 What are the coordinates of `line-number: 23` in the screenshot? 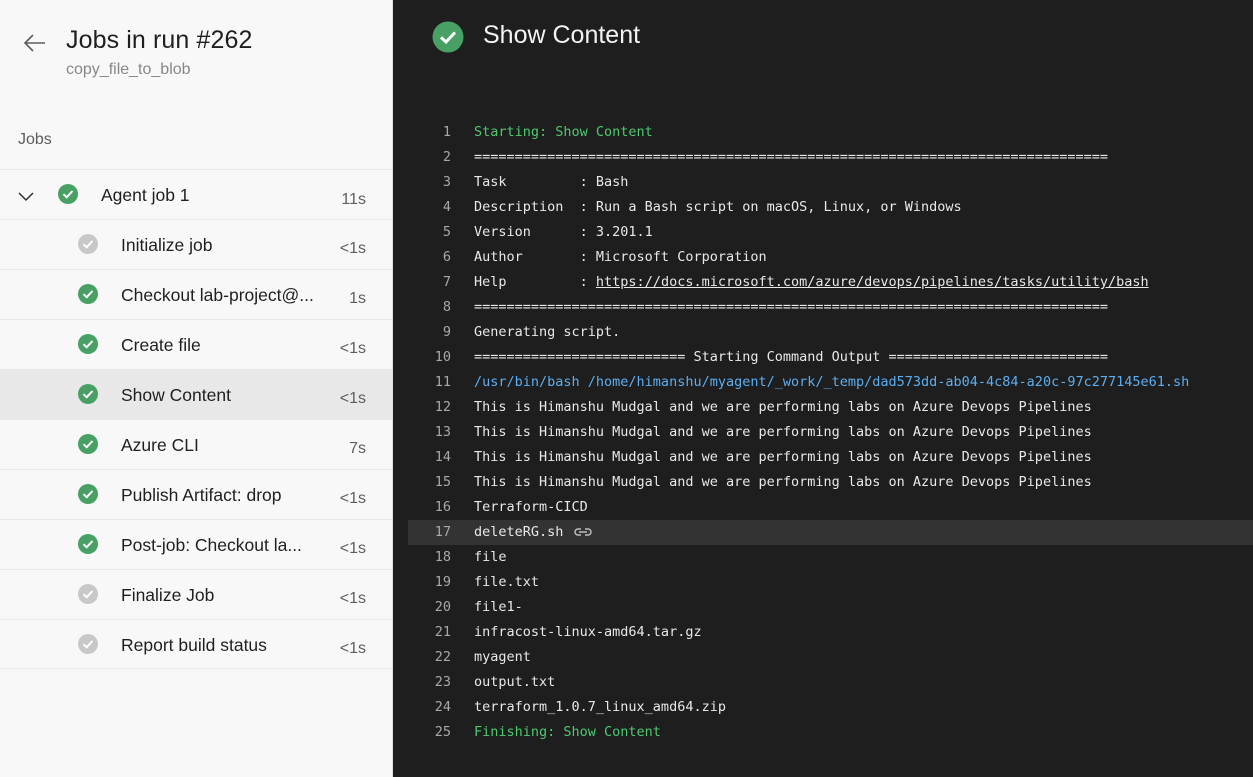 It's located at (429, 682).